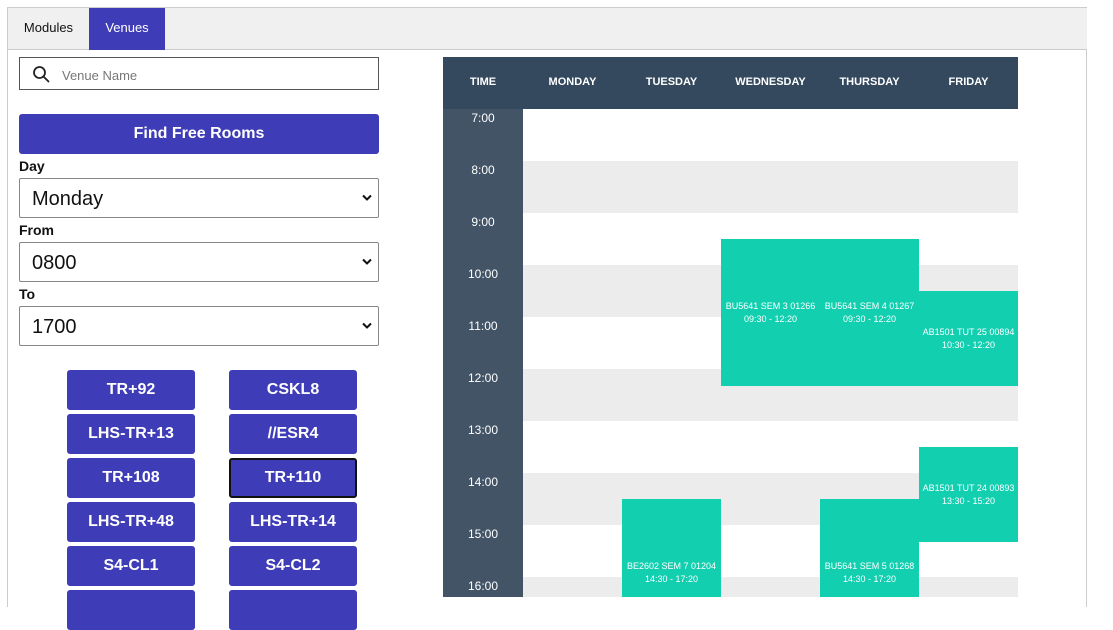  Describe the element at coordinates (547, 29) in the screenshot. I see `tab-bar: Modules Venues` at that location.